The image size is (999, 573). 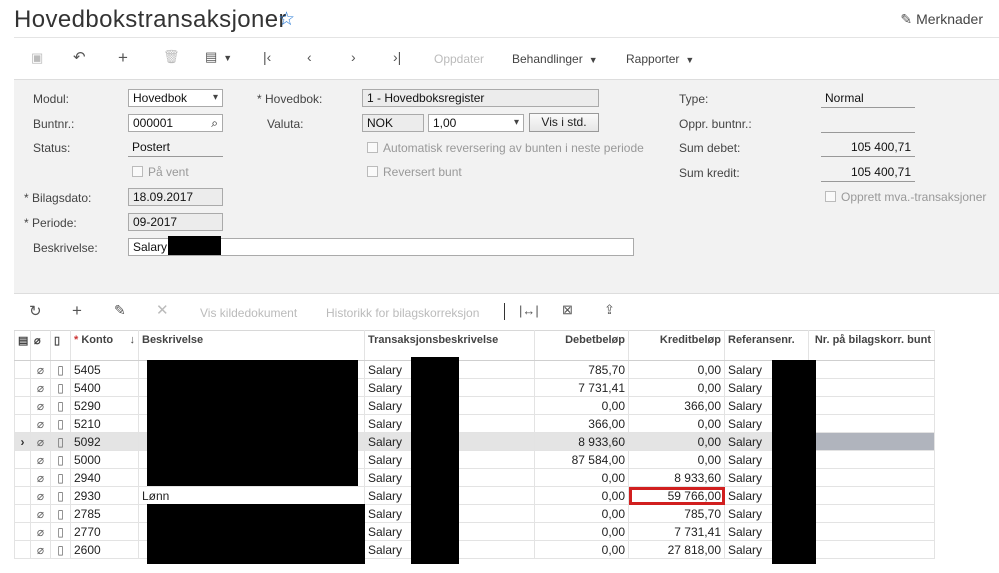 I want to click on update-button: Oppdater, so click(x=459, y=59).